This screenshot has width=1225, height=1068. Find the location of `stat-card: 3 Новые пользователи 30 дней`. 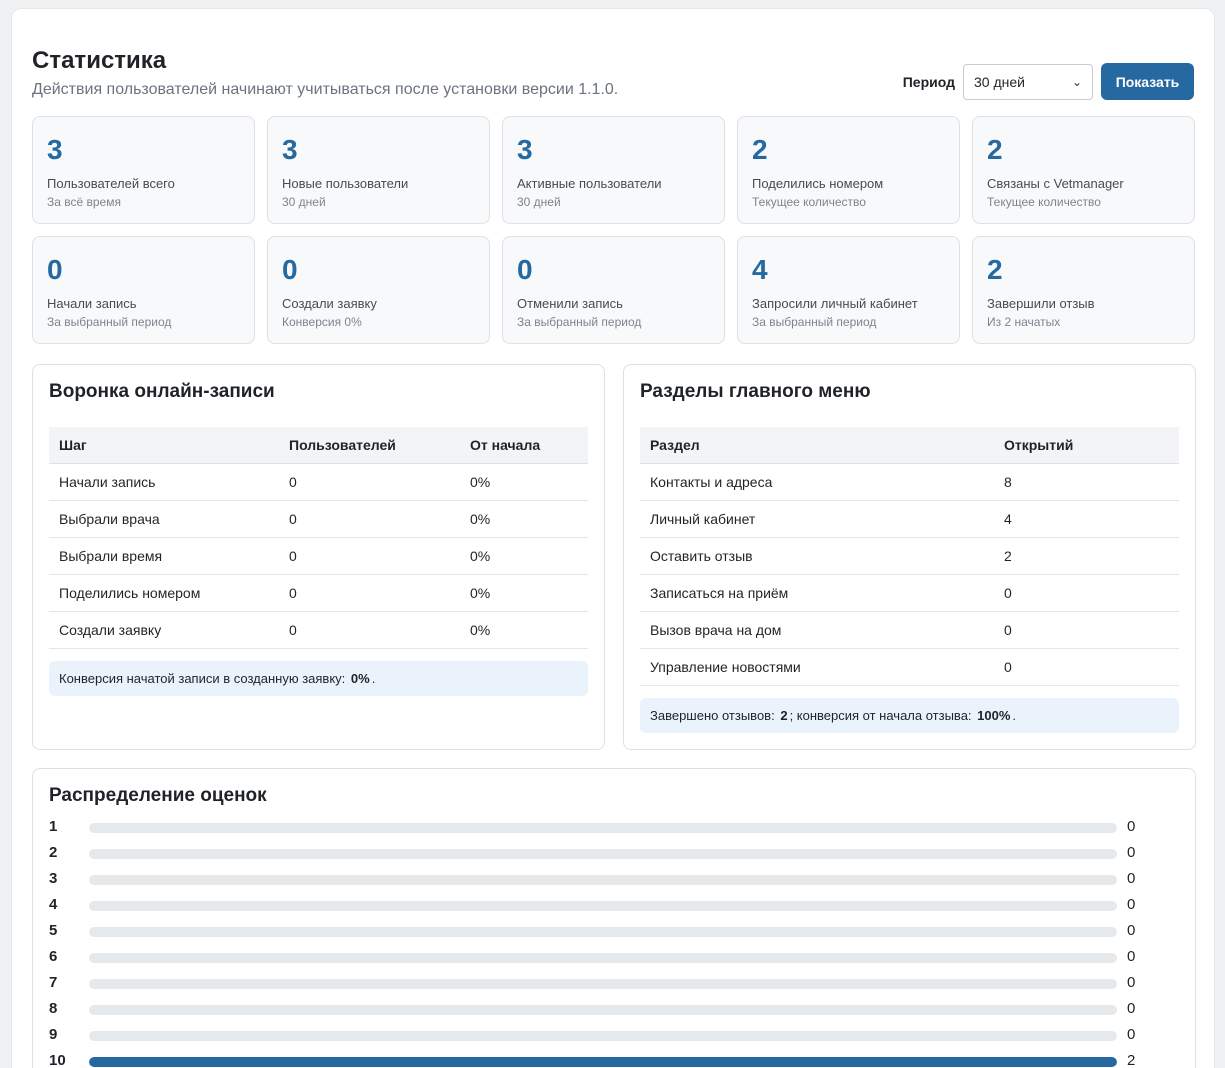

stat-card: 3 Новые пользователи 30 дней is located at coordinates (378, 170).